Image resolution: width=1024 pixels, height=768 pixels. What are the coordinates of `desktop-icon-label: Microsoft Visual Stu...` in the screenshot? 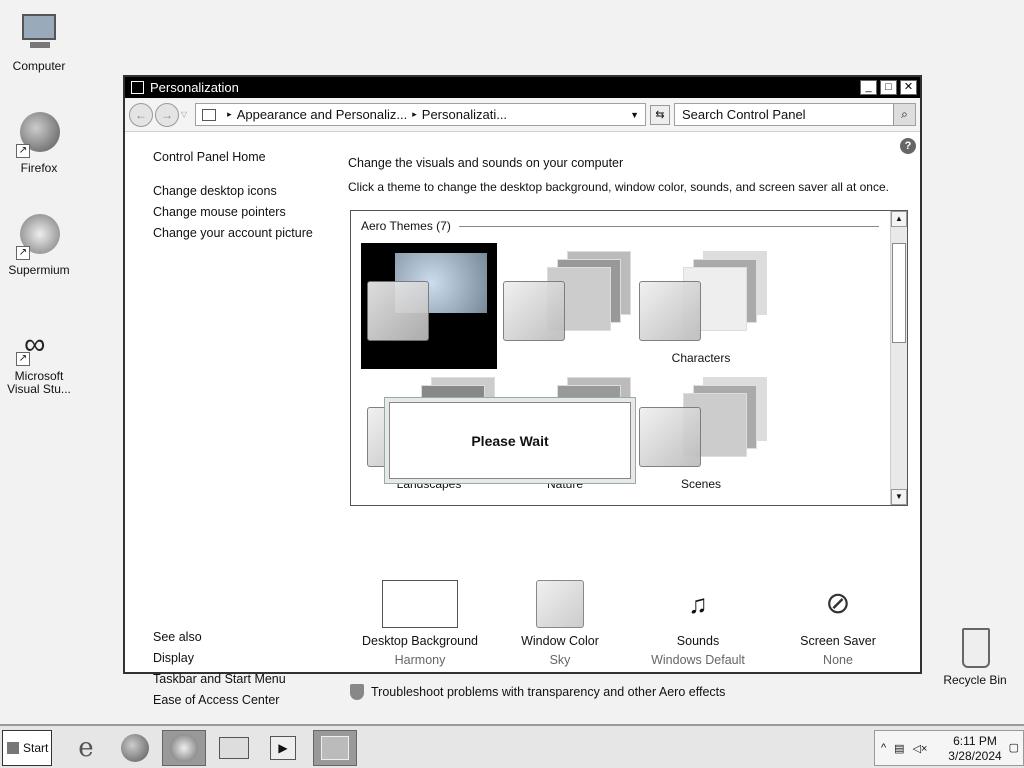 It's located at (39, 382).